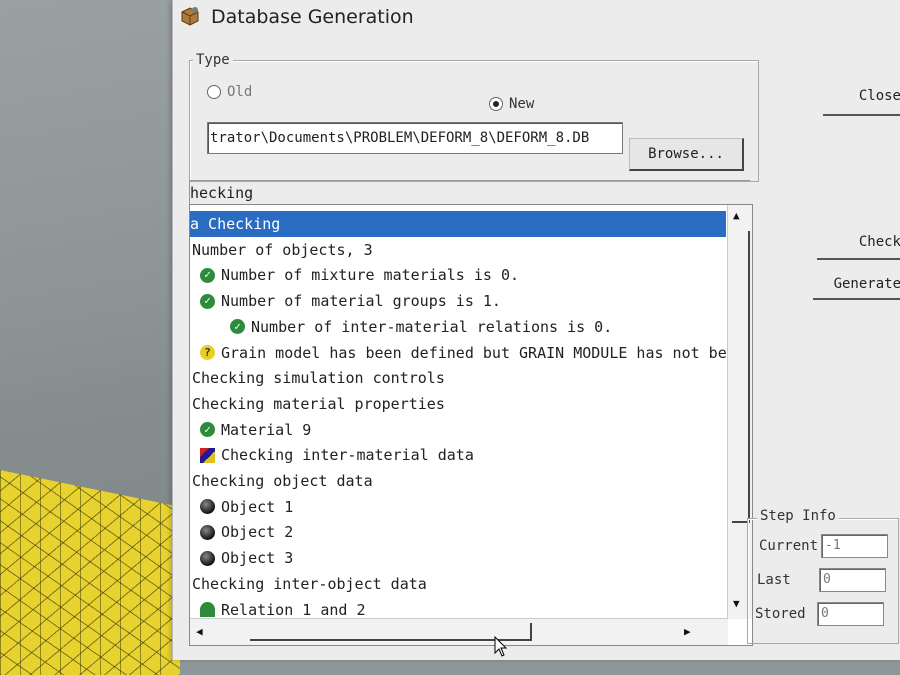 The height and width of the screenshot is (675, 900). Describe the element at coordinates (458, 224) in the screenshot. I see `list-row: a Checking` at that location.